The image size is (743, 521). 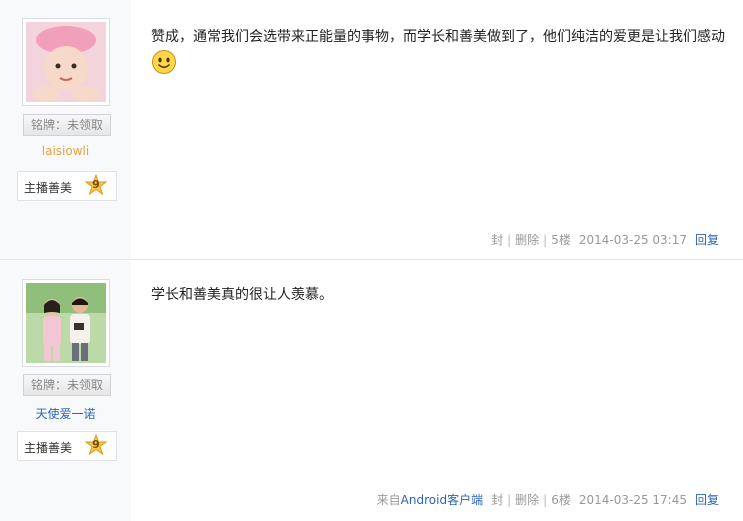 I want to click on baby-avatar-image, so click(x=66, y=62).